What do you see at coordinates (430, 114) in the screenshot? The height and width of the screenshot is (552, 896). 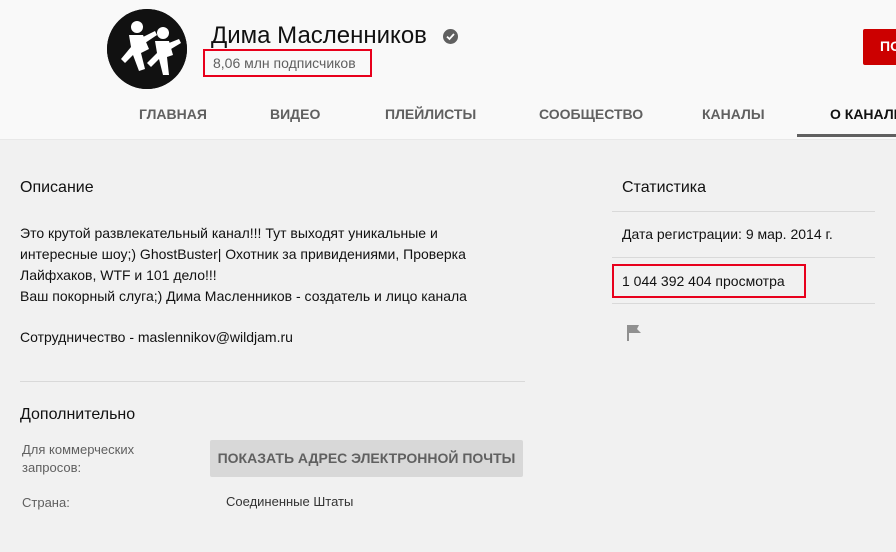 I see `tab-playlists: ПЛЕЙЛИСТЫ` at bounding box center [430, 114].